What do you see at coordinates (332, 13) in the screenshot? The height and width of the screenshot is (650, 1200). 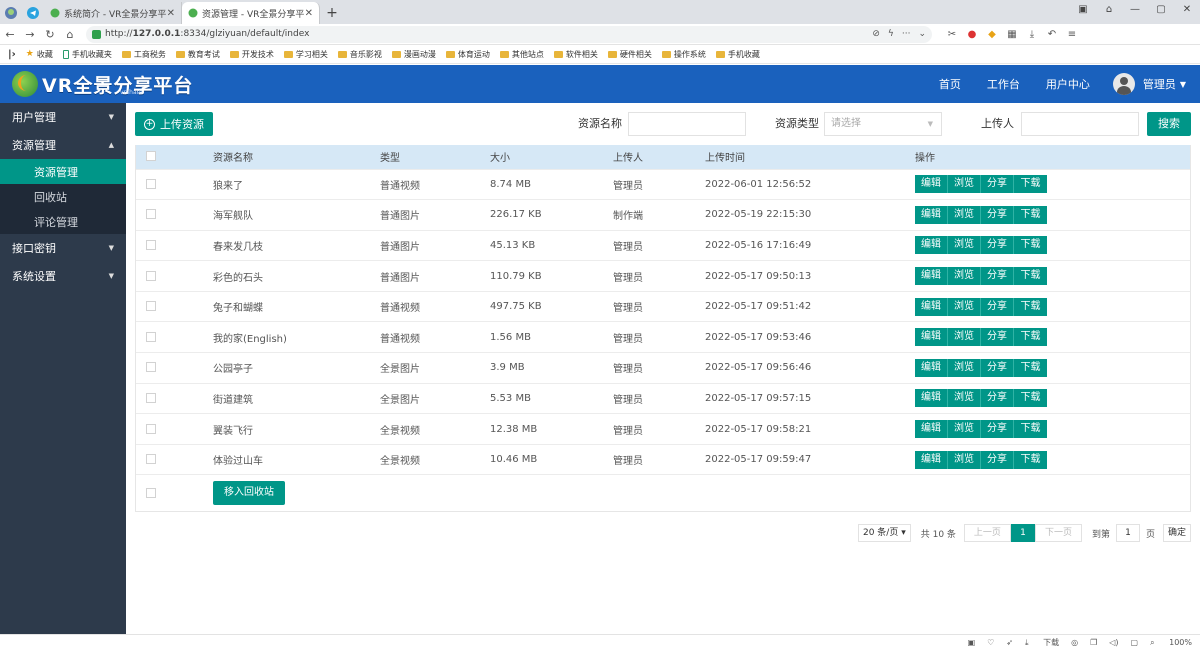 I see `new-tab-button: +` at bounding box center [332, 13].